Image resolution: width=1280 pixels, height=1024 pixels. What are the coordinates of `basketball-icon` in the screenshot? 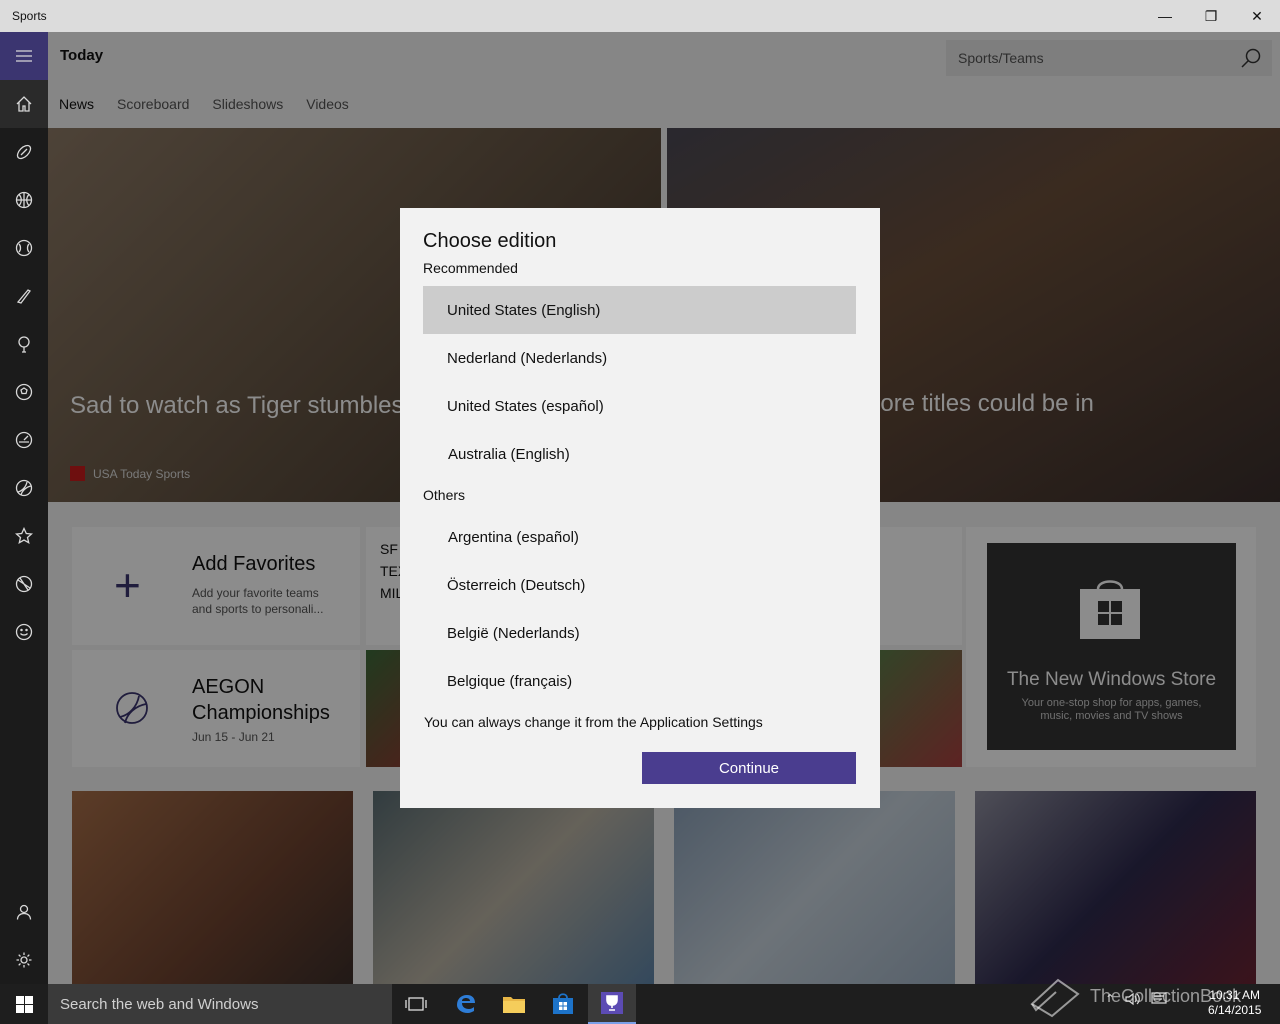 It's located at (24, 200).